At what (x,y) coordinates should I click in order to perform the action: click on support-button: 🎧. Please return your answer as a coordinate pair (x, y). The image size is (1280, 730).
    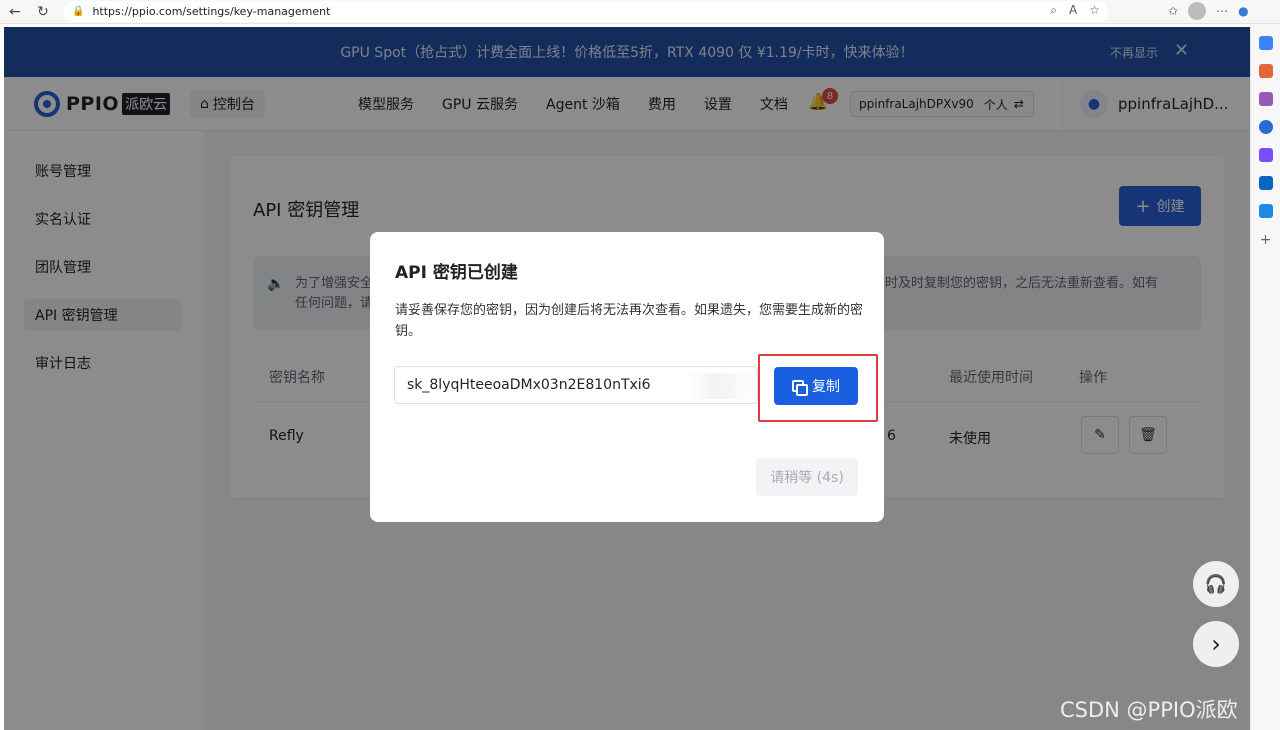
    Looking at the image, I should click on (1216, 584).